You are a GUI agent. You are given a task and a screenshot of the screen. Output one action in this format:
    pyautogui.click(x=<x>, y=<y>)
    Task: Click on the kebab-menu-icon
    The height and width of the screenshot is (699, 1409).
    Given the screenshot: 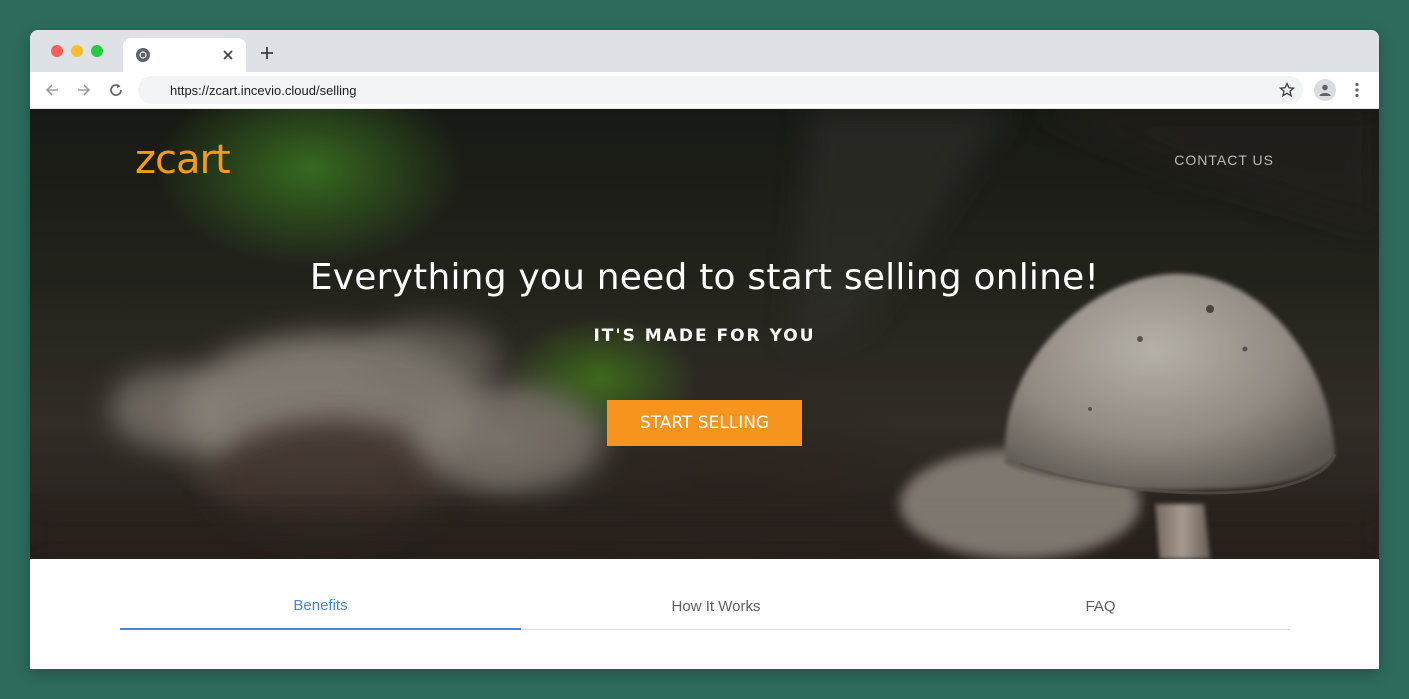 What is the action you would take?
    pyautogui.click(x=1357, y=90)
    